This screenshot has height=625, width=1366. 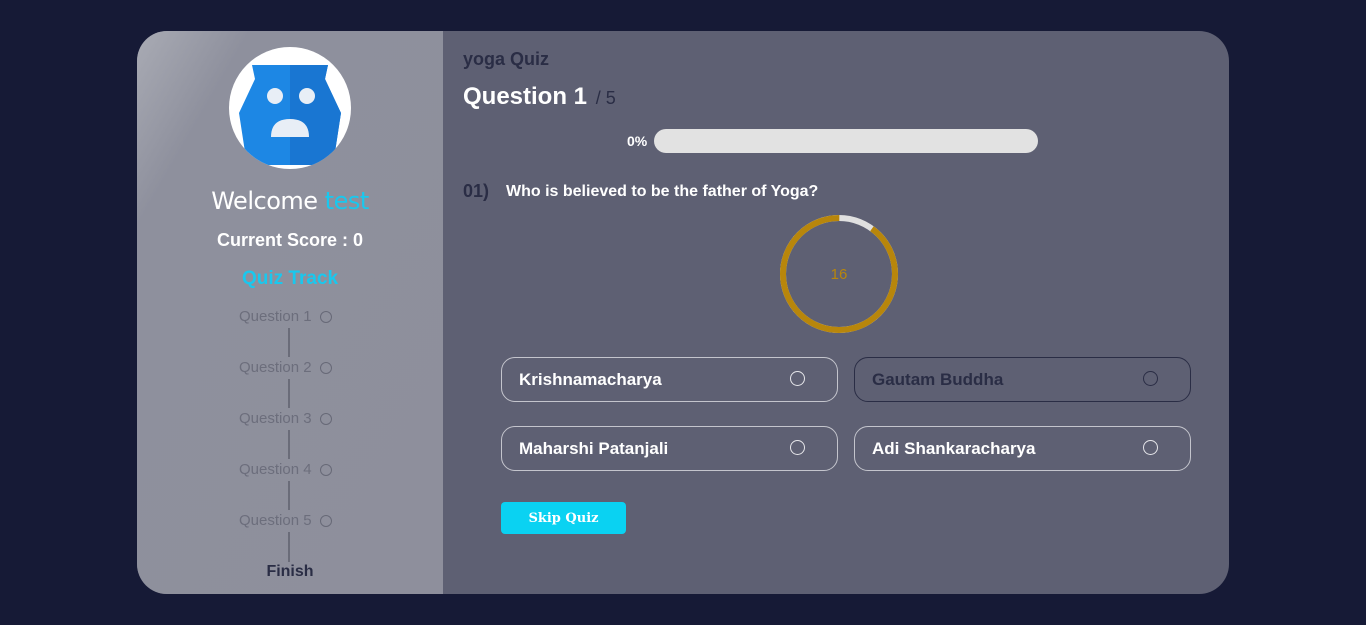 What do you see at coordinates (637, 141) in the screenshot?
I see `progress-label: 0%` at bounding box center [637, 141].